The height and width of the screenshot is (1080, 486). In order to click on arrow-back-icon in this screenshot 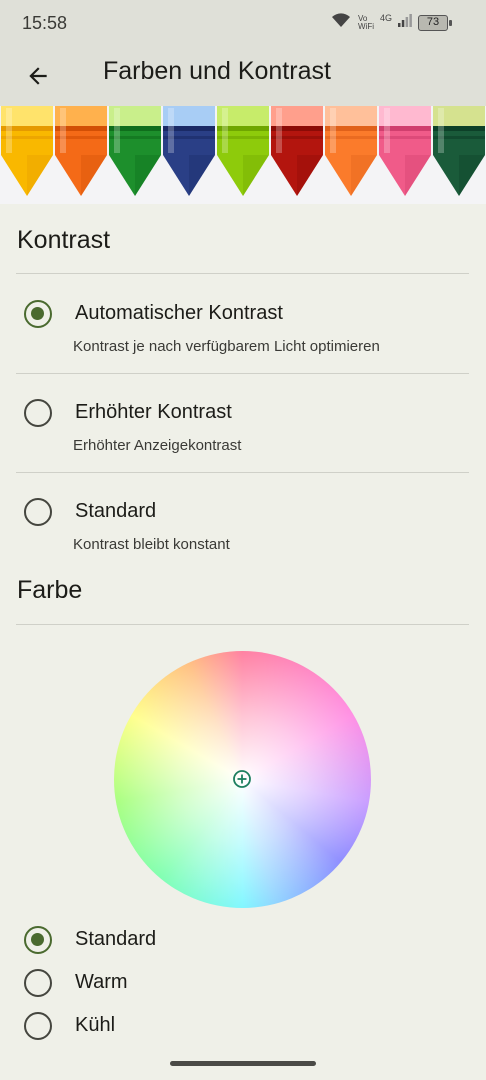, I will do `click(38, 76)`.